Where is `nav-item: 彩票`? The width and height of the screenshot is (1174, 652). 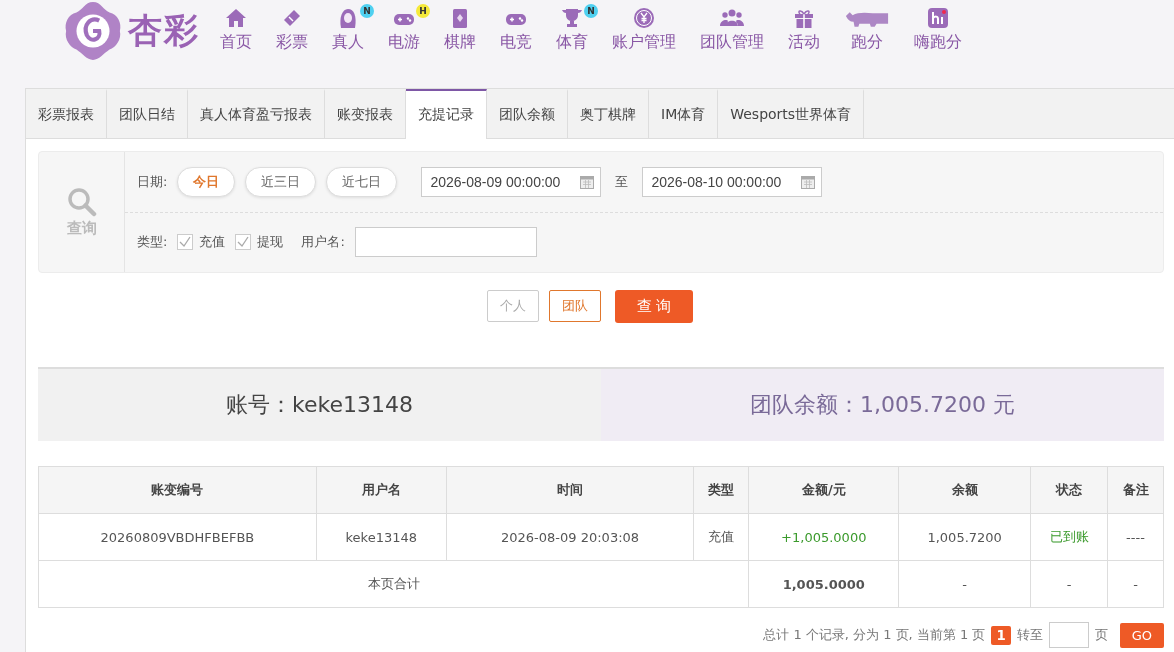 nav-item: 彩票 is located at coordinates (292, 26).